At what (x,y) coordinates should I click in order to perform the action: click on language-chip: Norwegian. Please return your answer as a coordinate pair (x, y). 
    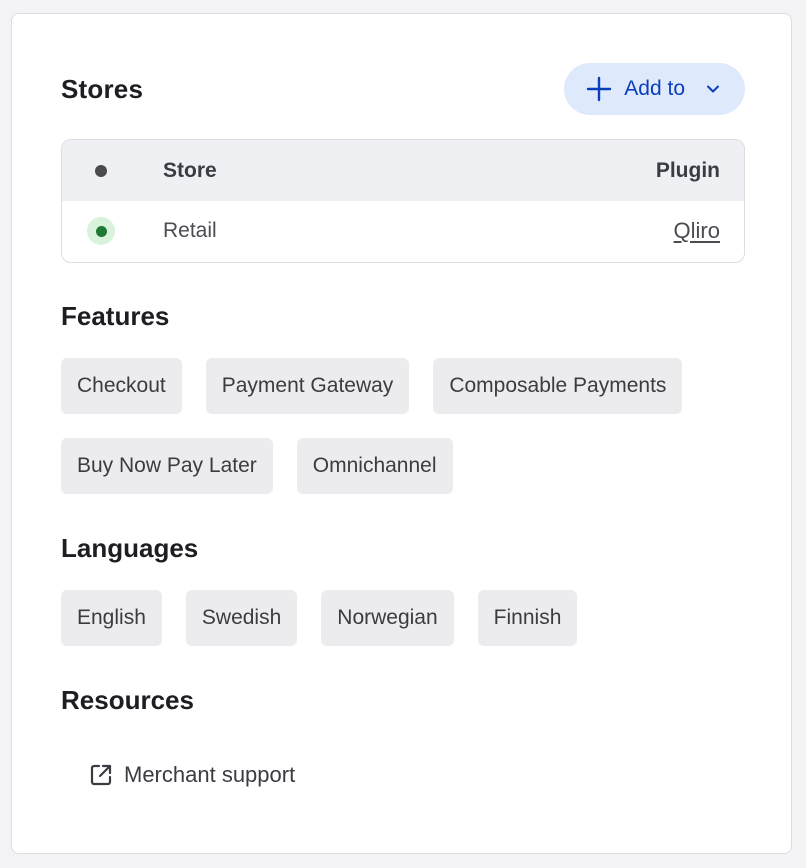
    Looking at the image, I should click on (387, 618).